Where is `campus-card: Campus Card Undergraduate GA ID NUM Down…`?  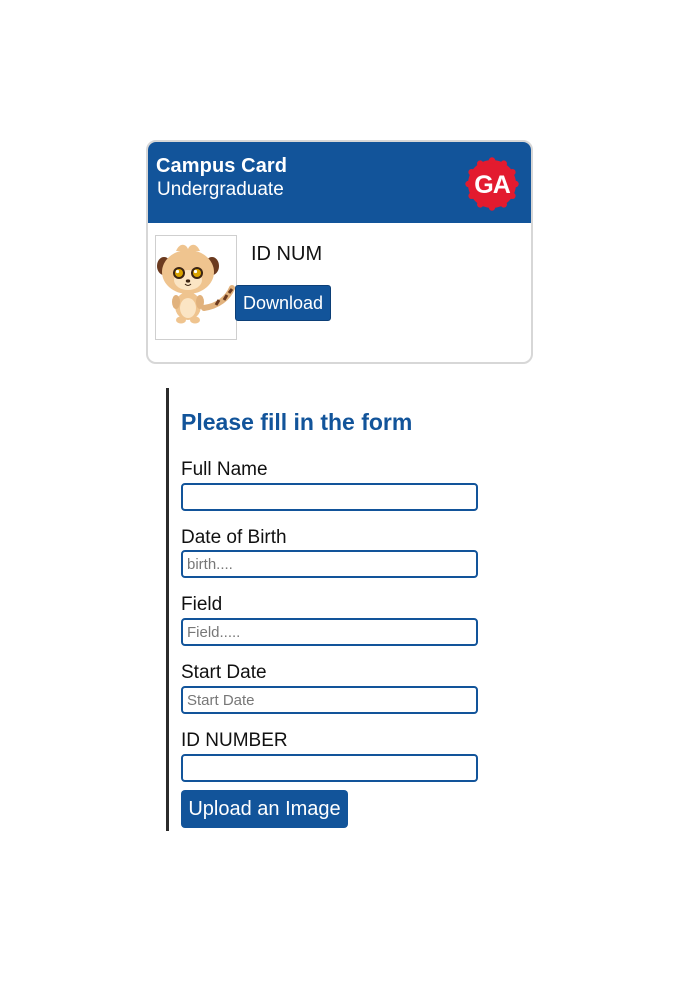
campus-card: Campus Card Undergraduate GA ID NUM Down… is located at coordinates (339, 252).